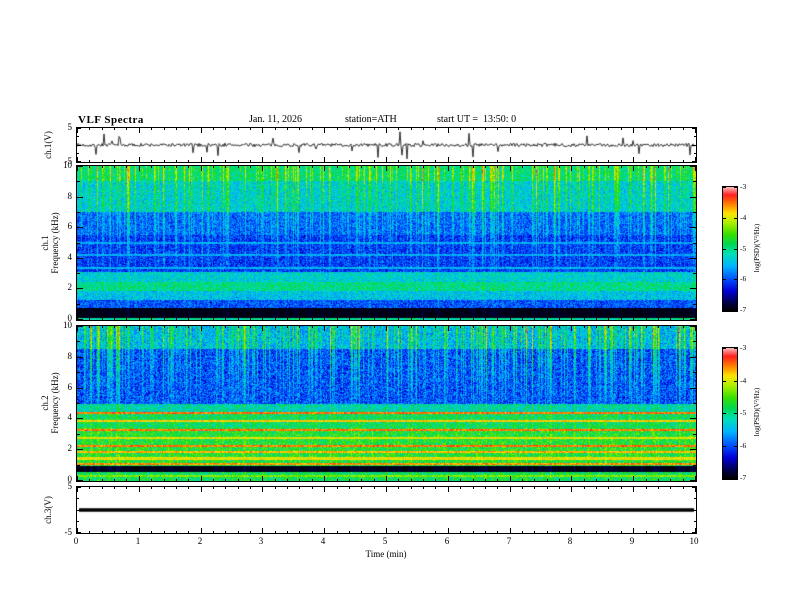 This screenshot has width=792, height=612. Describe the element at coordinates (694, 541) in the screenshot. I see `time-tick-label: 10` at that location.